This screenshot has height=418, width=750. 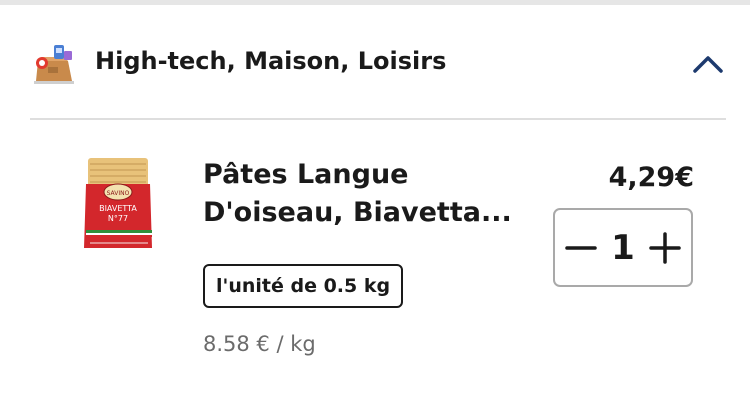 What do you see at coordinates (665, 247) in the screenshot?
I see `plus-icon` at bounding box center [665, 247].